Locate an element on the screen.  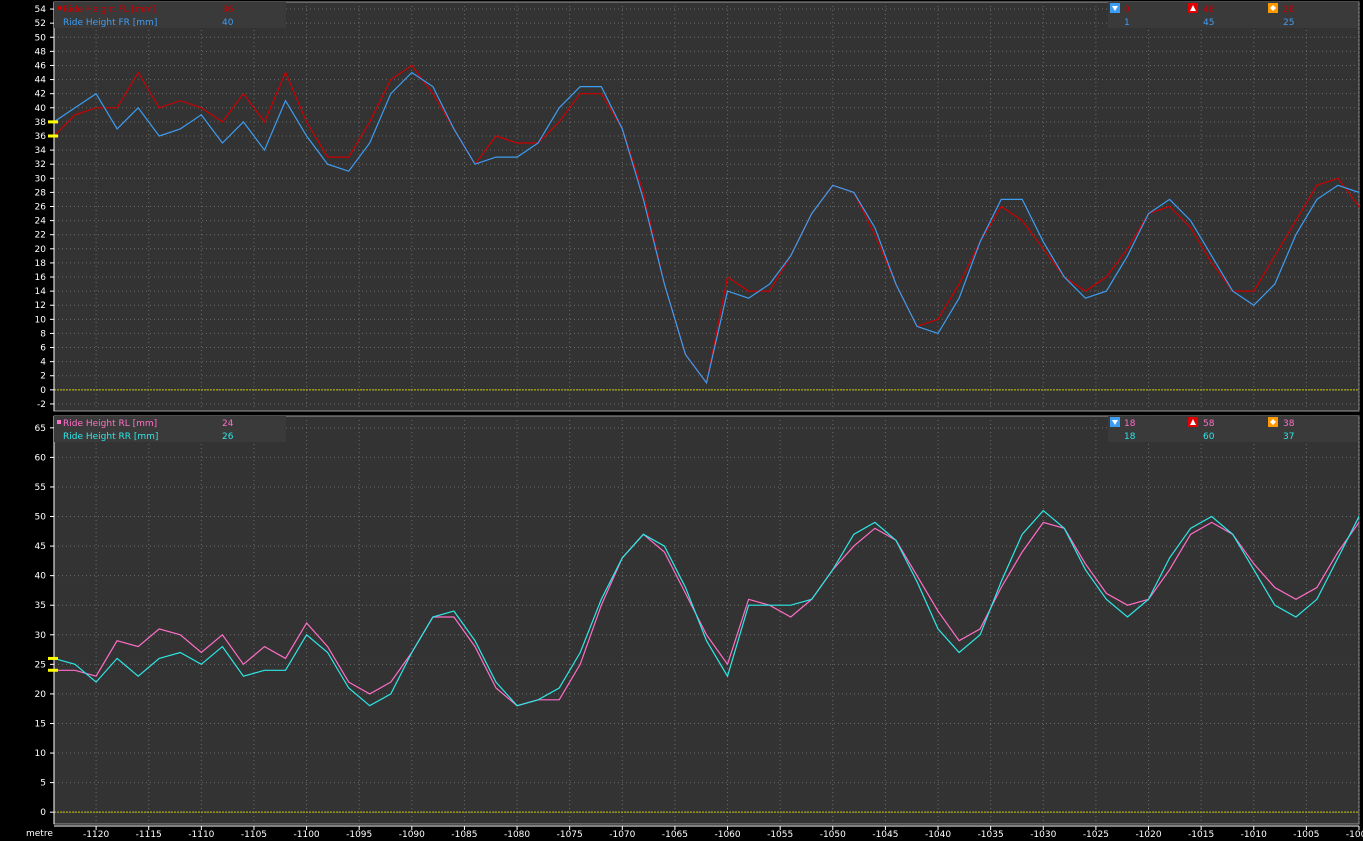
top-y-tick-label: 12 is located at coordinates (40, 306).